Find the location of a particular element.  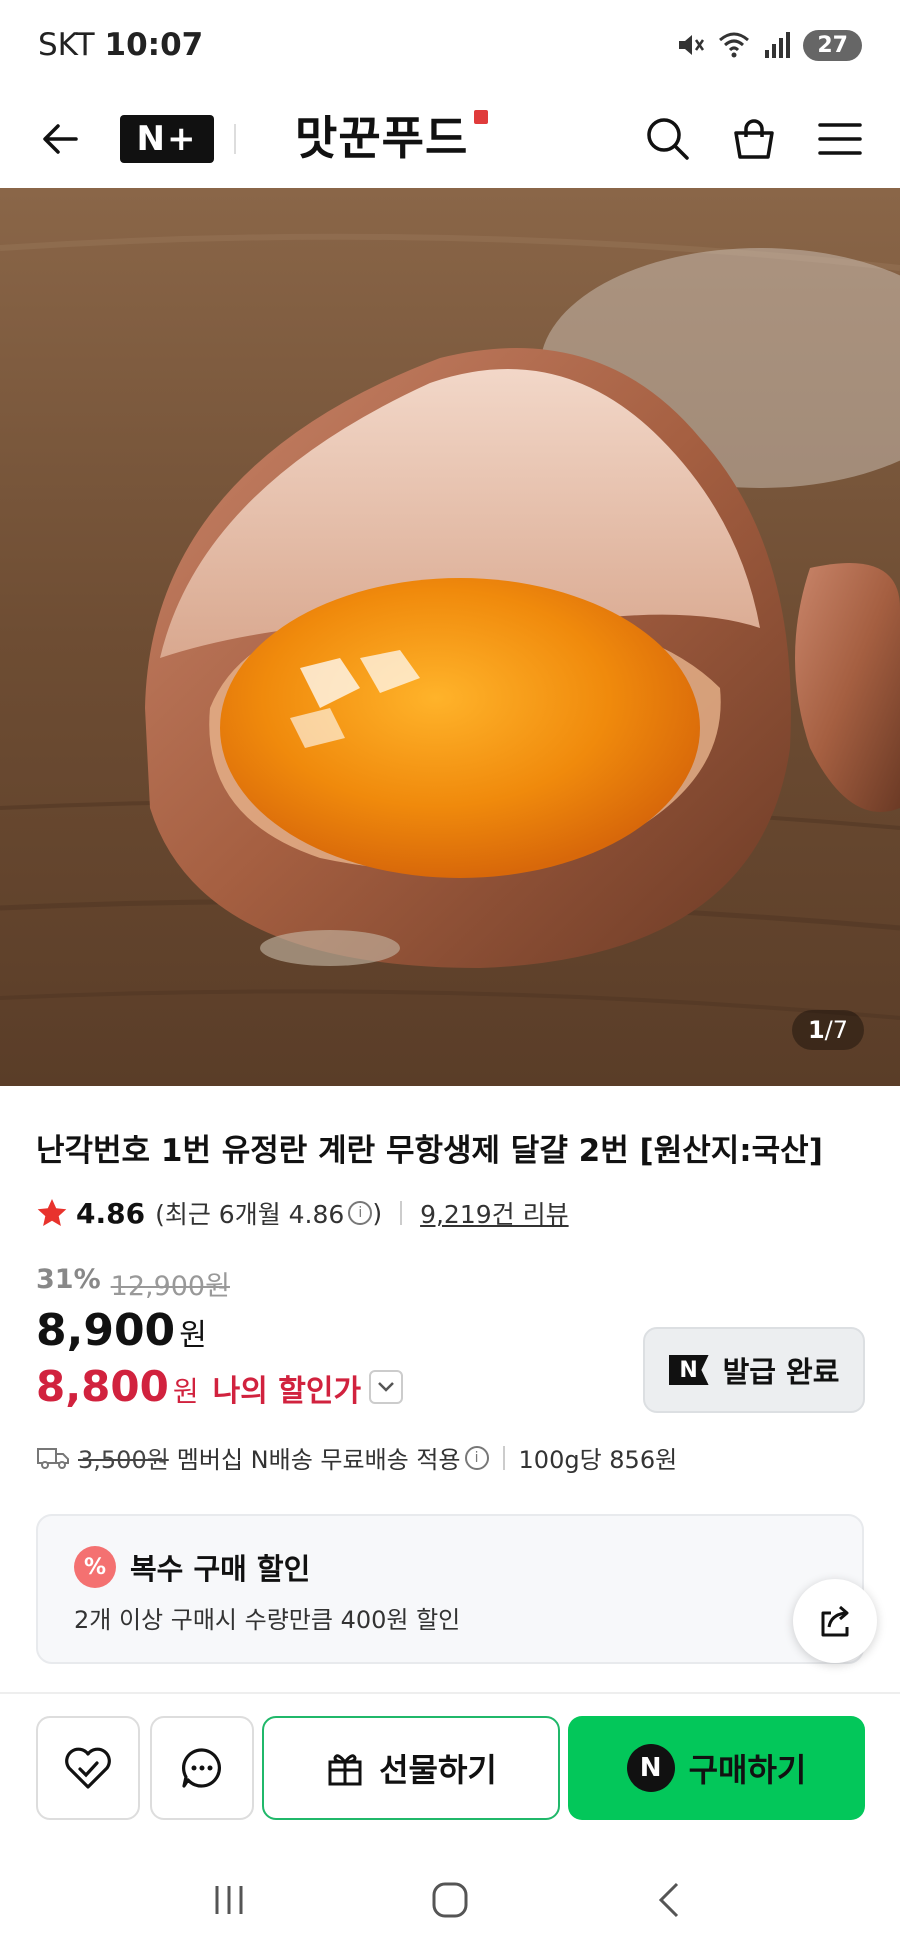

search-icon is located at coordinates (668, 139).